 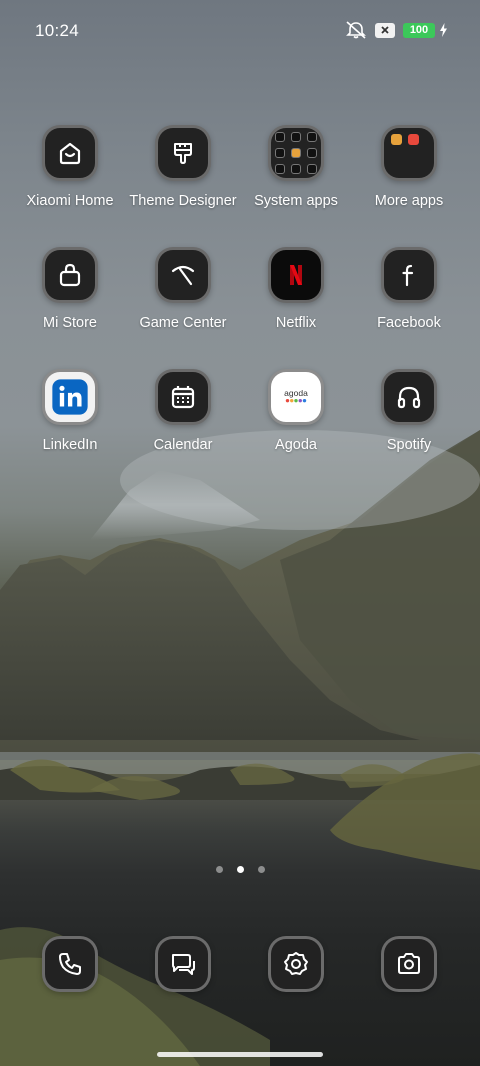 I want to click on phone-icon, so click(x=70, y=964).